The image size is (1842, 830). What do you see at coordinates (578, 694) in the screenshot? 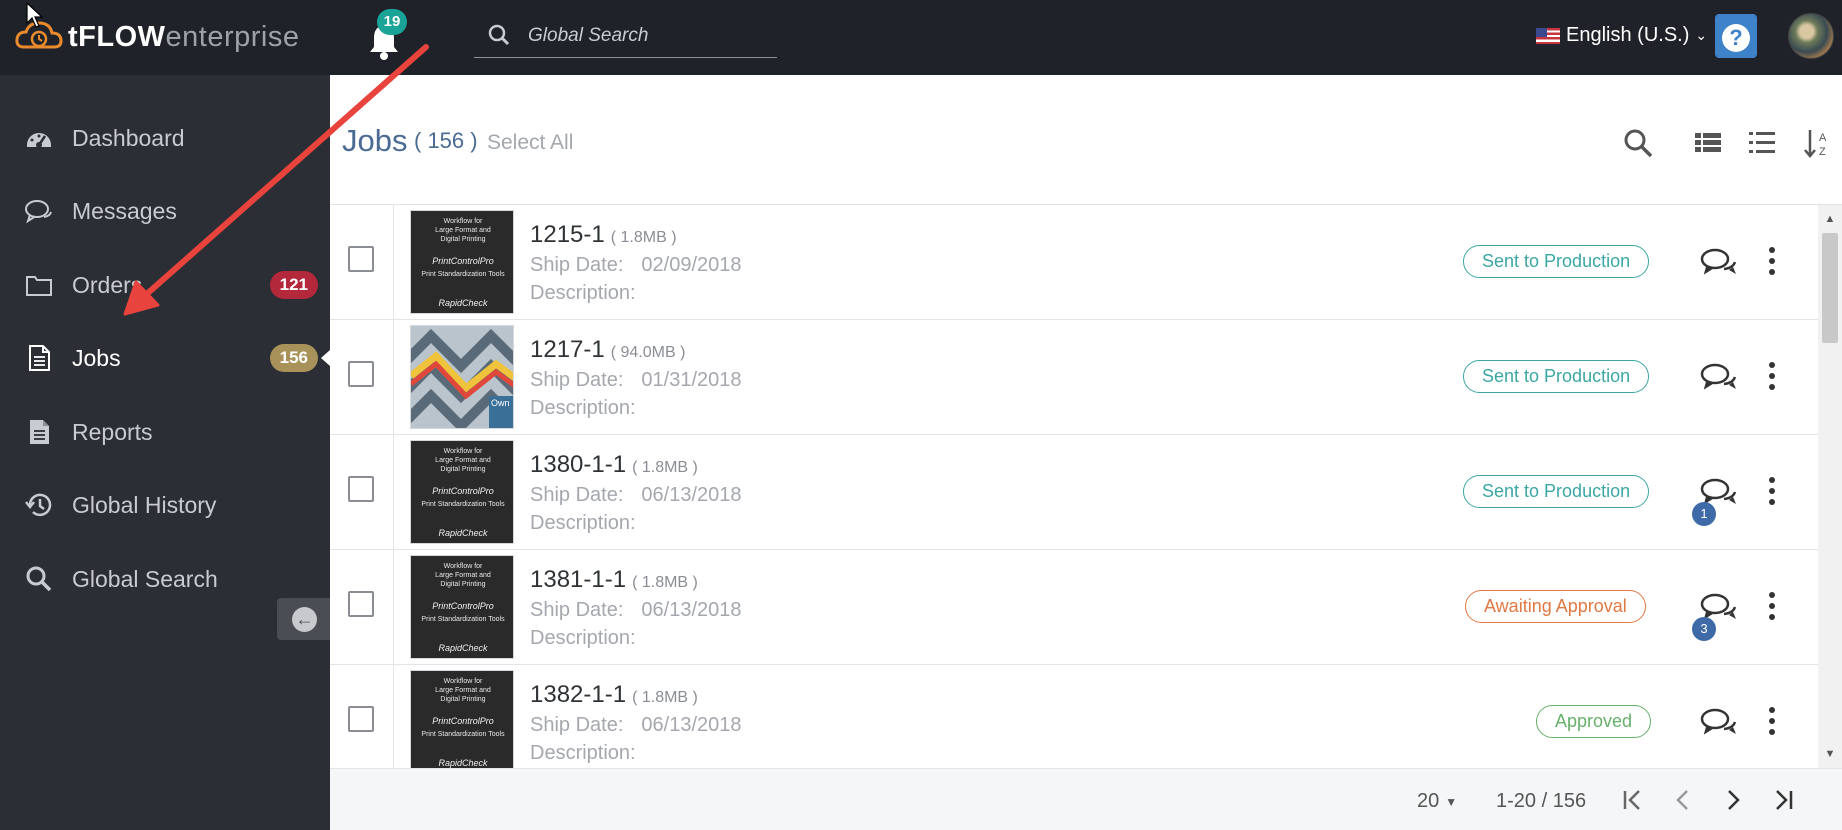
I see `job-id-text: 1382-1-1` at bounding box center [578, 694].